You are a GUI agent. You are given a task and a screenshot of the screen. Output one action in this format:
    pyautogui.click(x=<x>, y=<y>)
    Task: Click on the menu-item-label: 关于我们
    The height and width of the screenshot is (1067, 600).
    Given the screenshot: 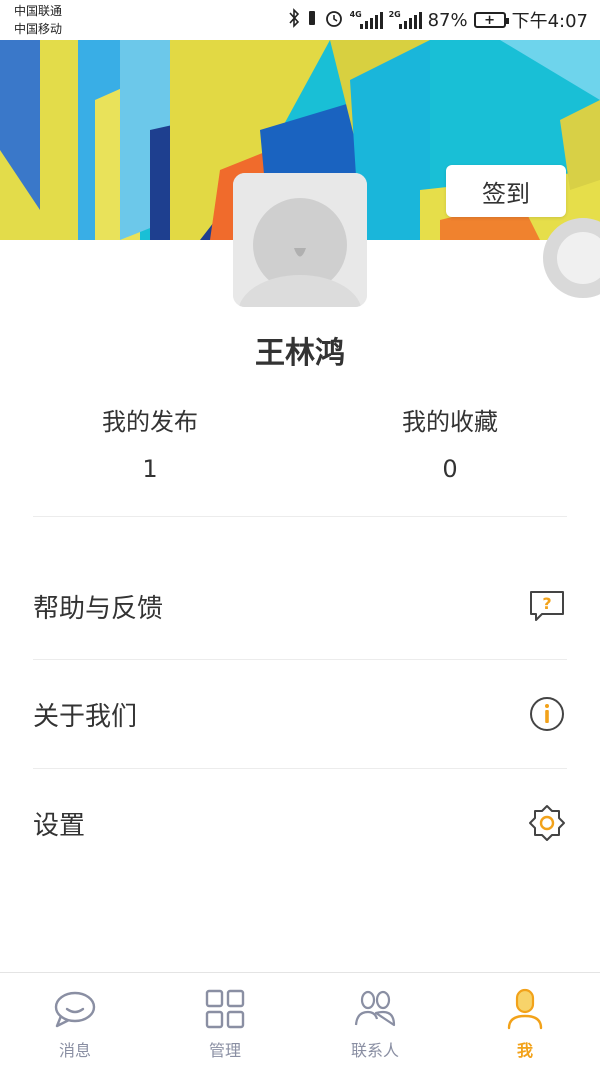 What is the action you would take?
    pyautogui.click(x=85, y=716)
    